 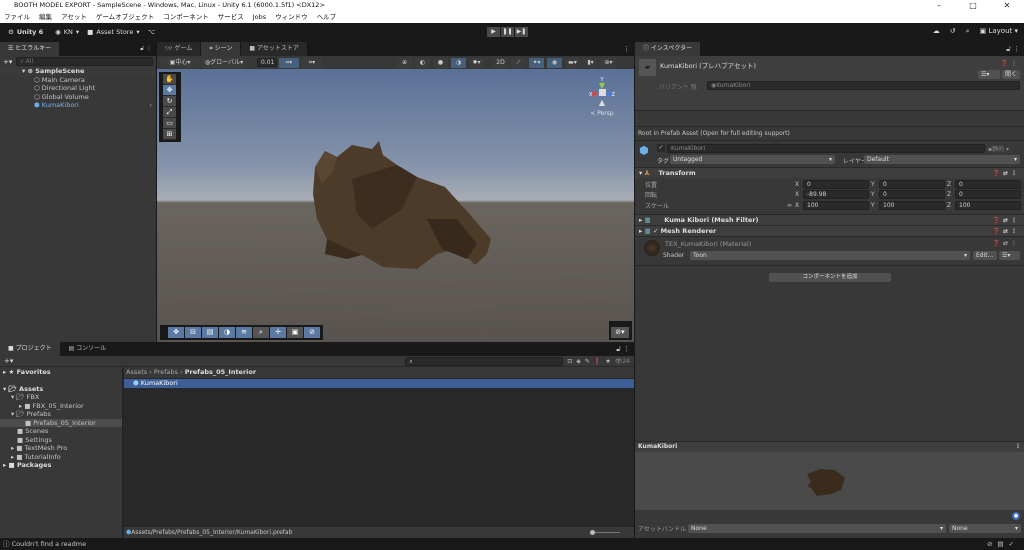 I want to click on asset-store-dropdown: ■ Asset Store ▾, so click(x=113, y=32).